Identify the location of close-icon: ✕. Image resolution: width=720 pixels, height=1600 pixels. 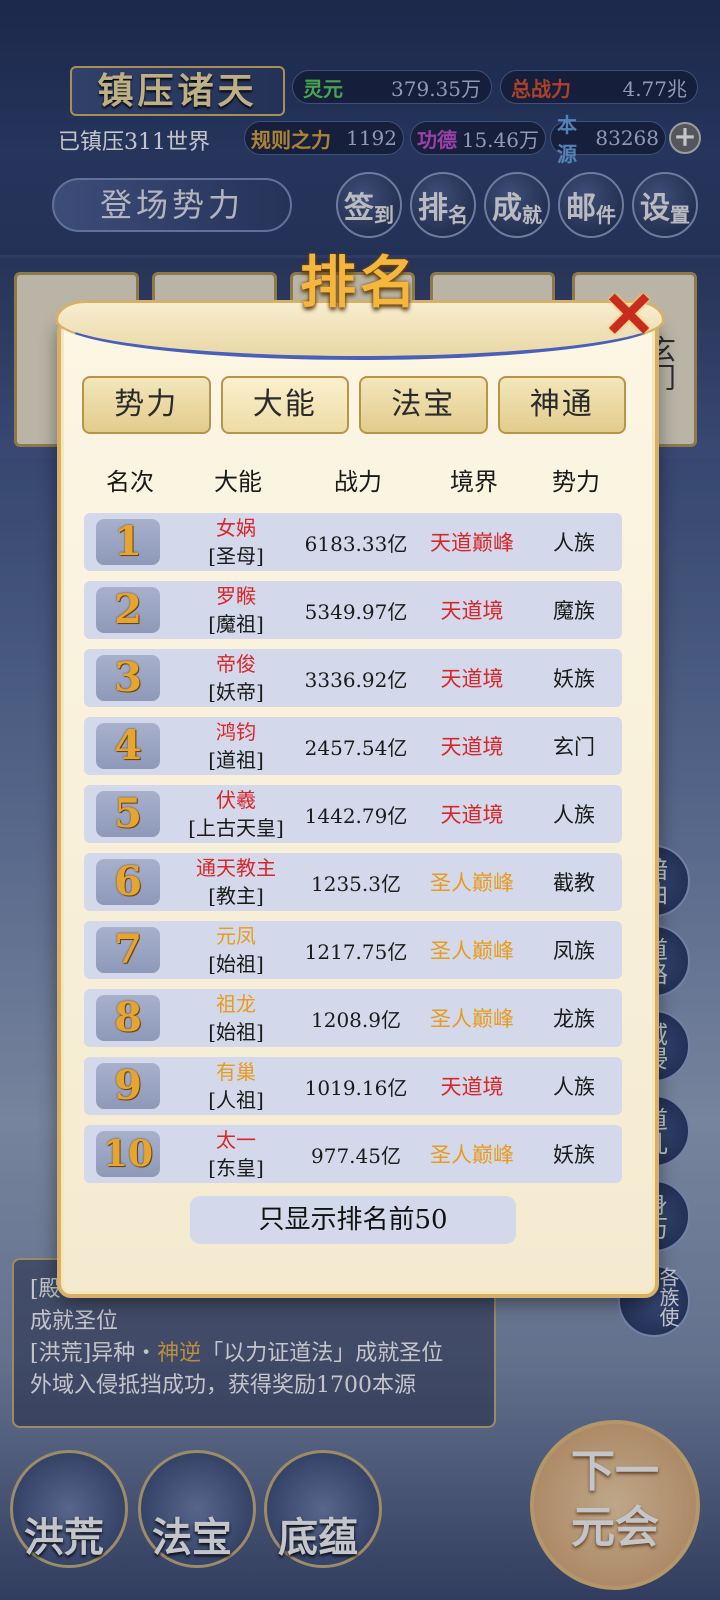
(629, 316).